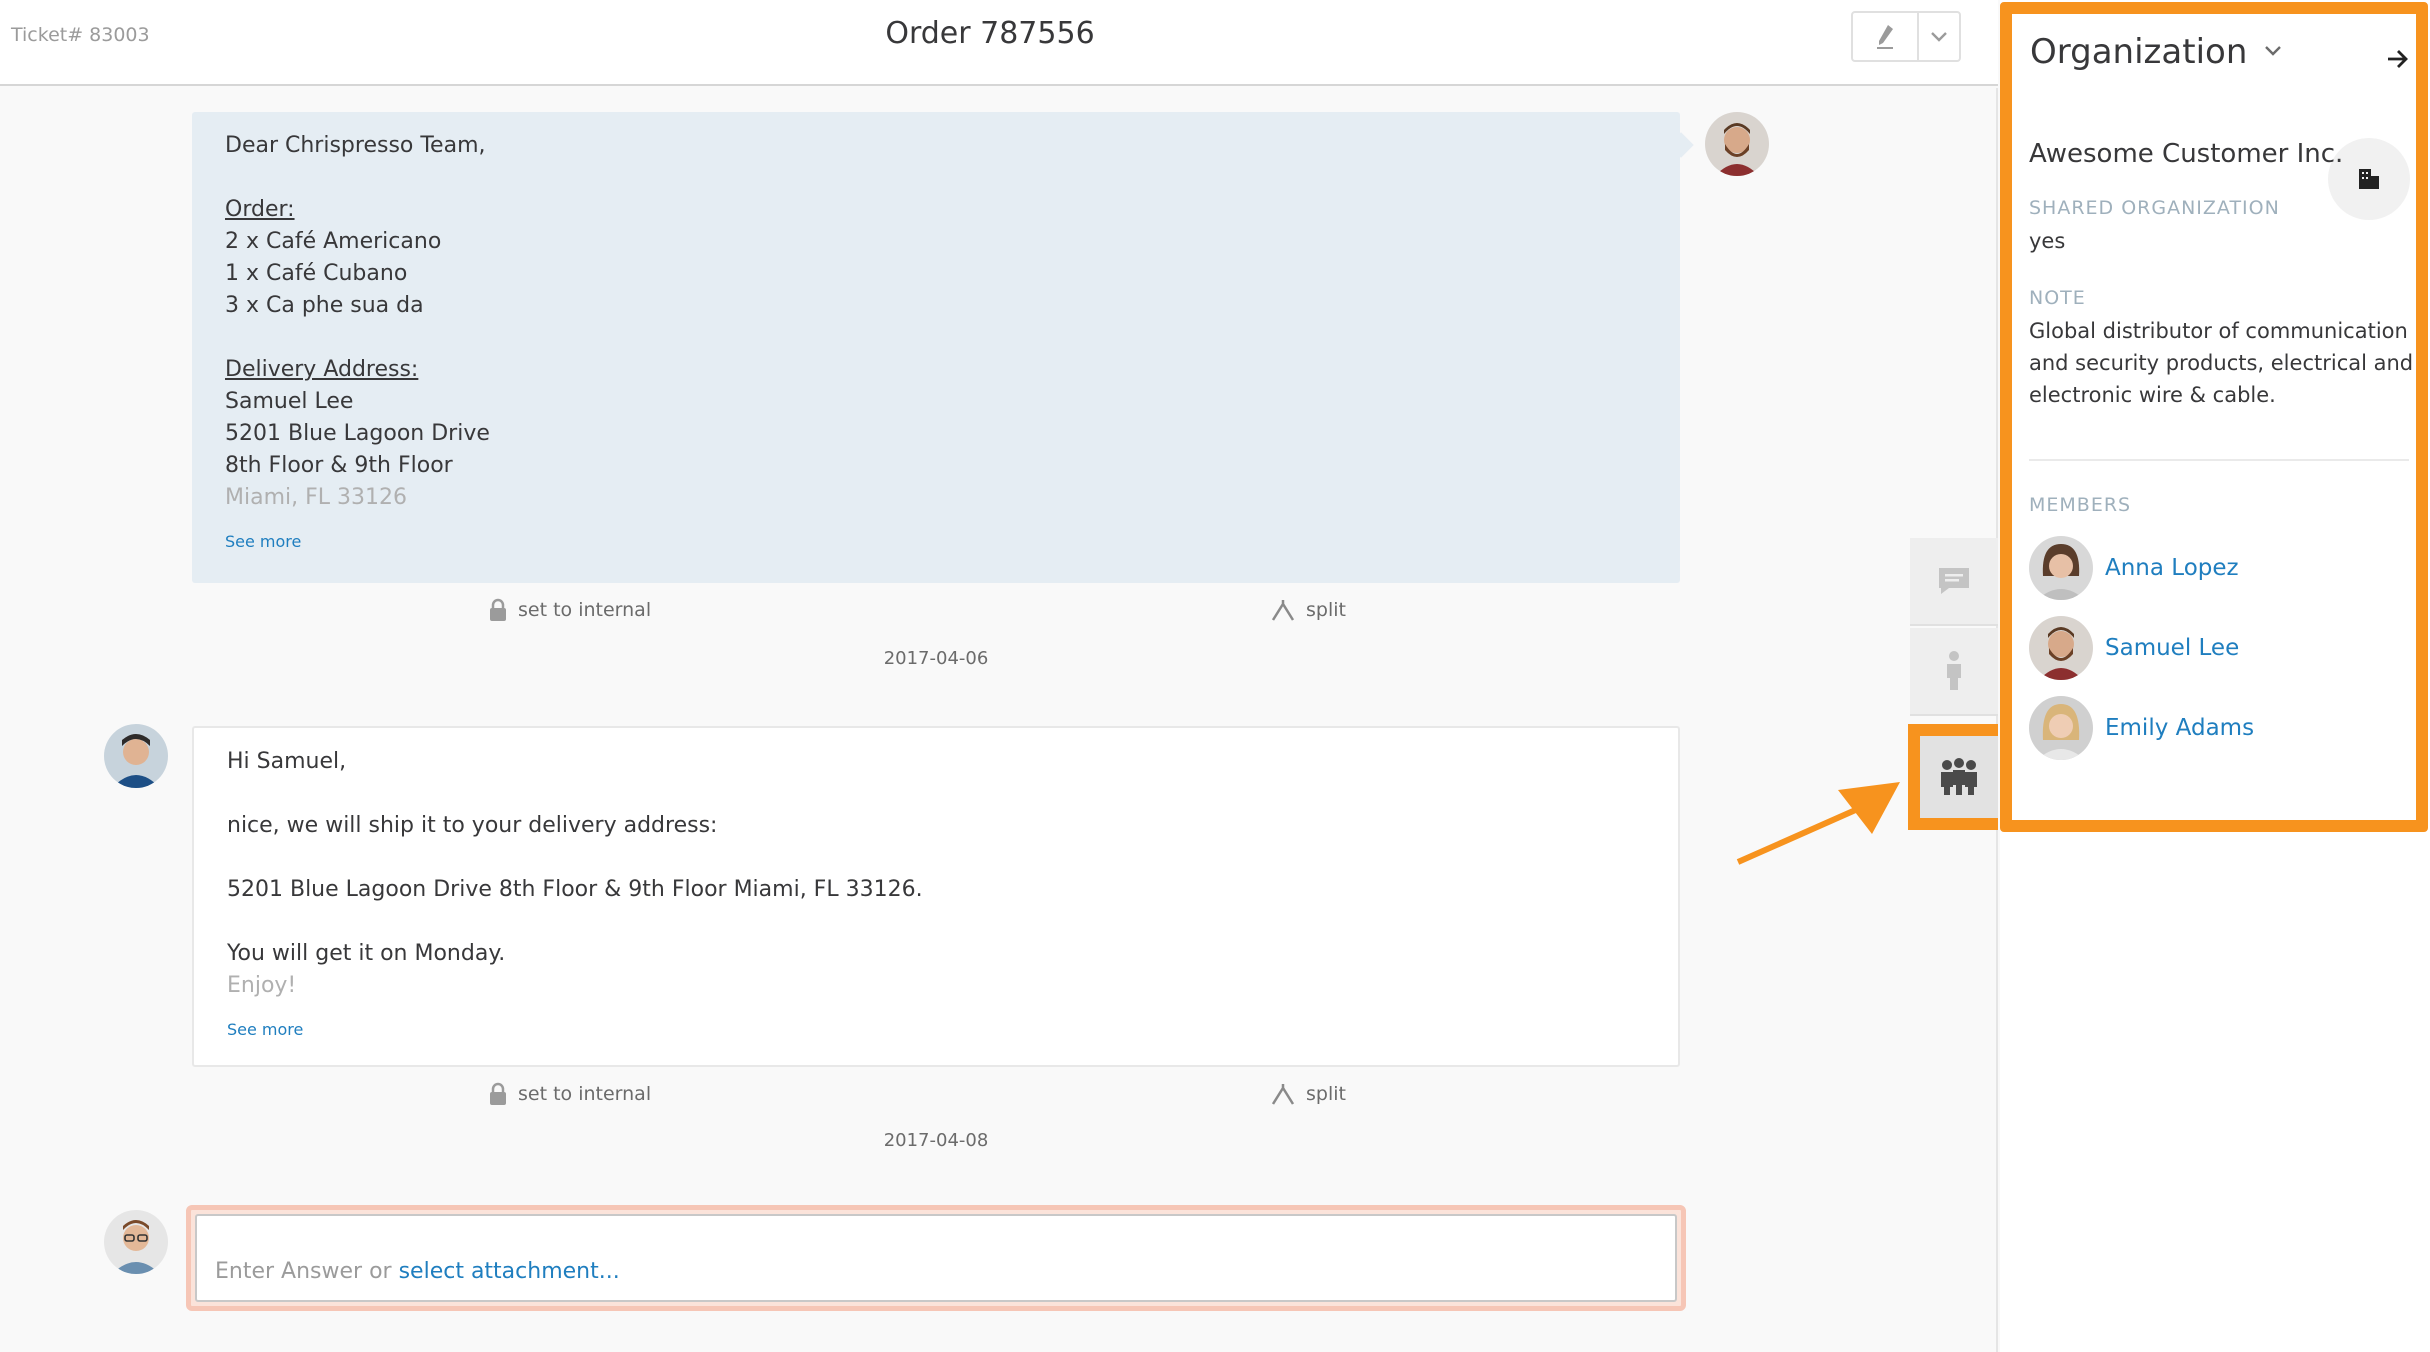 Image resolution: width=2430 pixels, height=1352 pixels. Describe the element at coordinates (357, 433) in the screenshot. I see `address-line: 5201 Blue Lagoon Drive` at that location.